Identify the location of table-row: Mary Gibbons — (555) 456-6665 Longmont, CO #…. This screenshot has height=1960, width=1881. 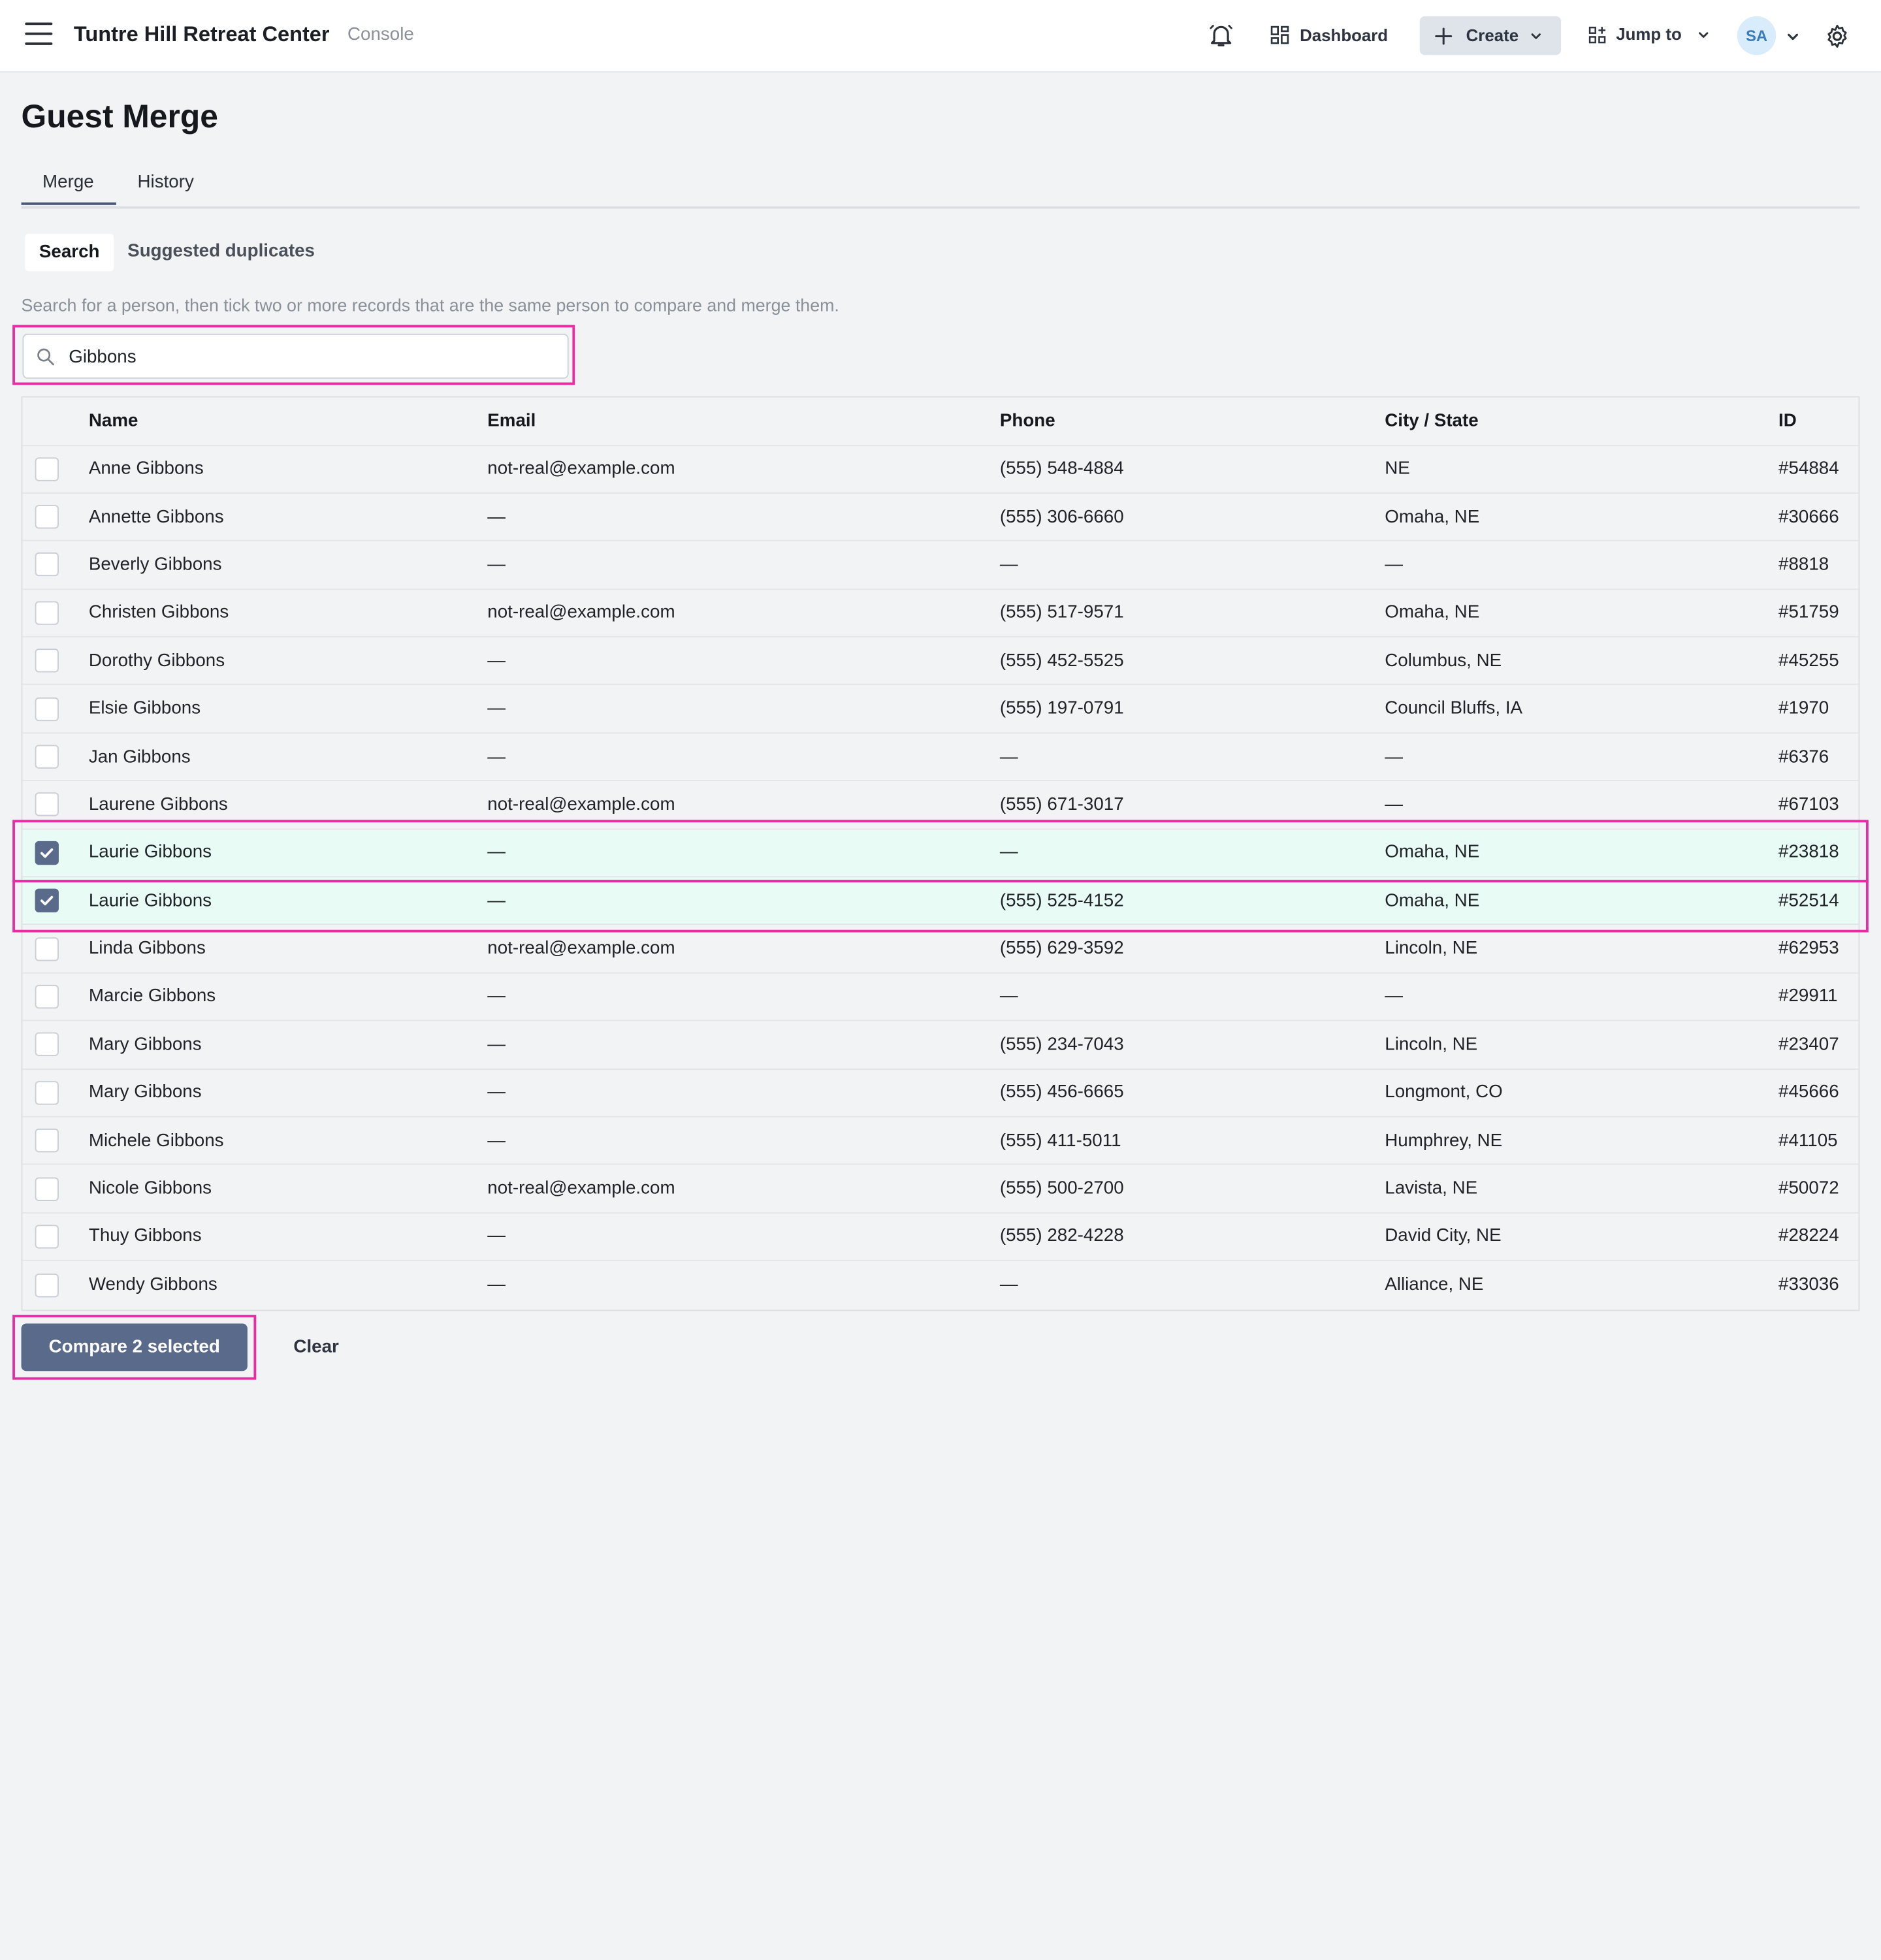
(940, 1093).